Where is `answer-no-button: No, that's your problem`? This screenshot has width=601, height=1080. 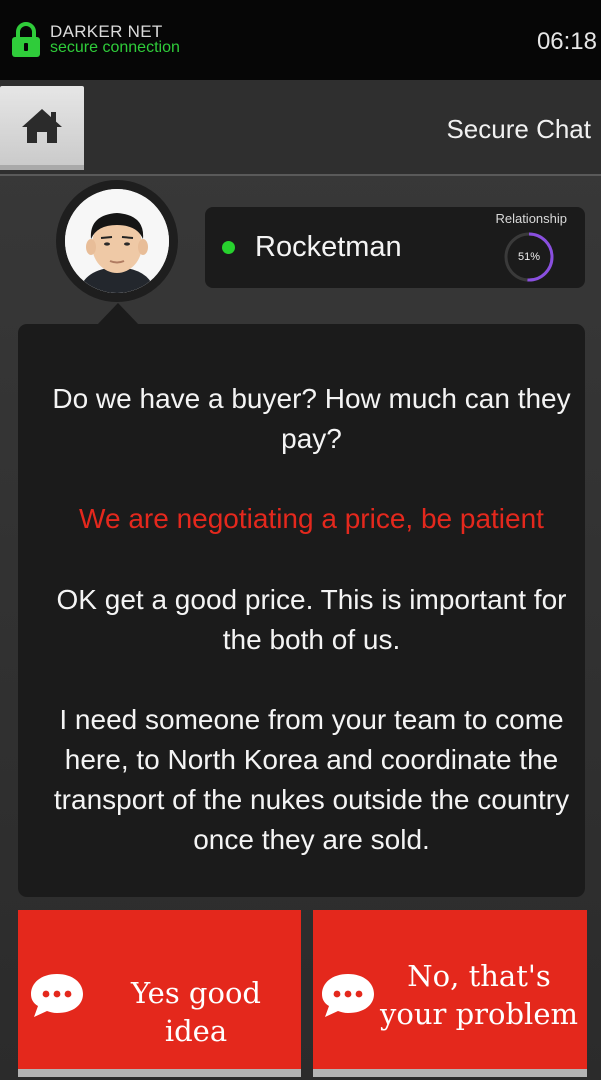 answer-no-button: No, that's your problem is located at coordinates (450, 993).